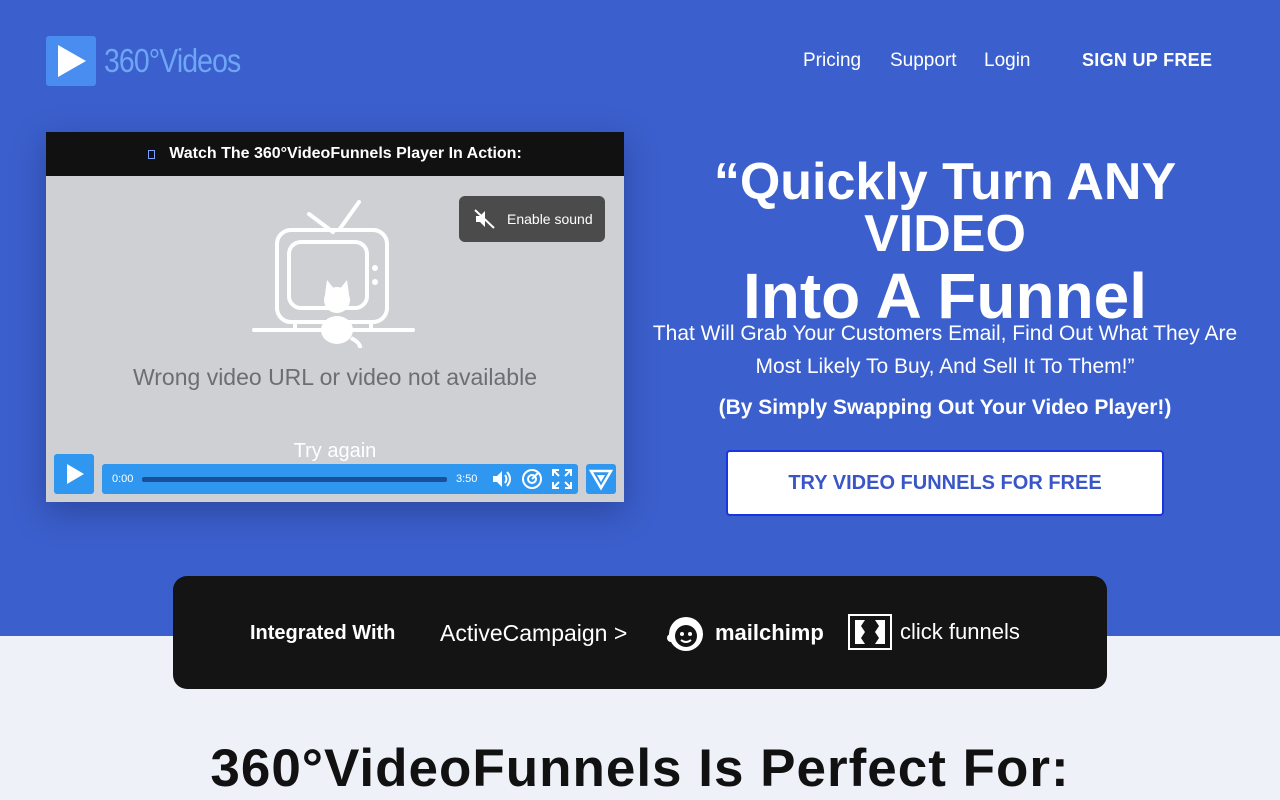 Image resolution: width=1280 pixels, height=800 pixels. What do you see at coordinates (1007, 61) in the screenshot?
I see `nav-login: Login` at bounding box center [1007, 61].